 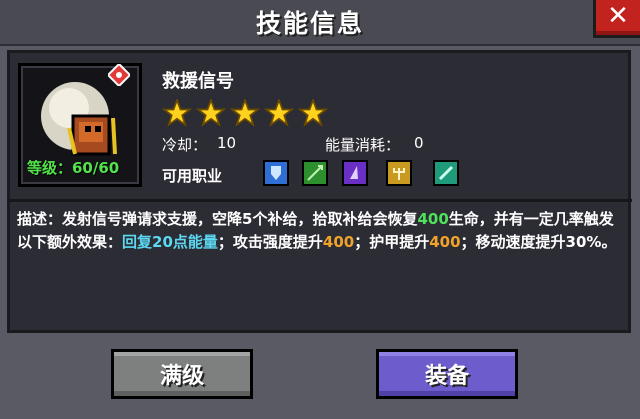 I want to click on max-level-button: 满级, so click(x=182, y=374).